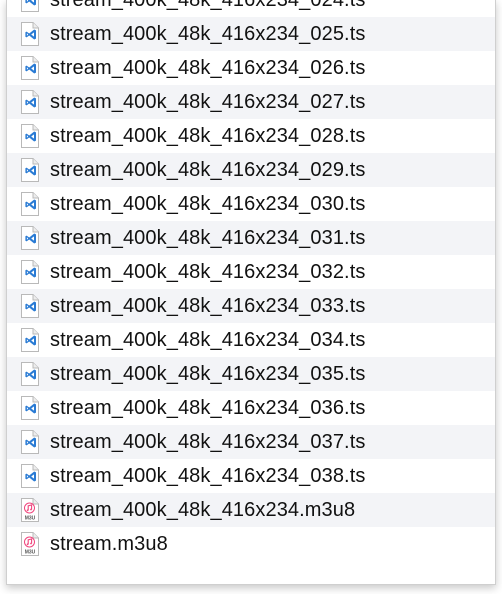  What do you see at coordinates (208, 271) in the screenshot?
I see `file-name: stream_400k_48k_416x234_032.ts` at bounding box center [208, 271].